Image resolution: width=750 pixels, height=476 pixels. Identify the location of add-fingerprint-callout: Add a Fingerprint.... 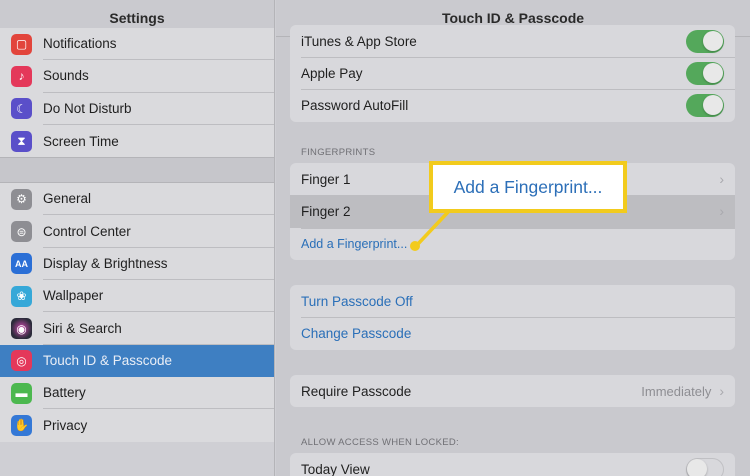
(528, 187).